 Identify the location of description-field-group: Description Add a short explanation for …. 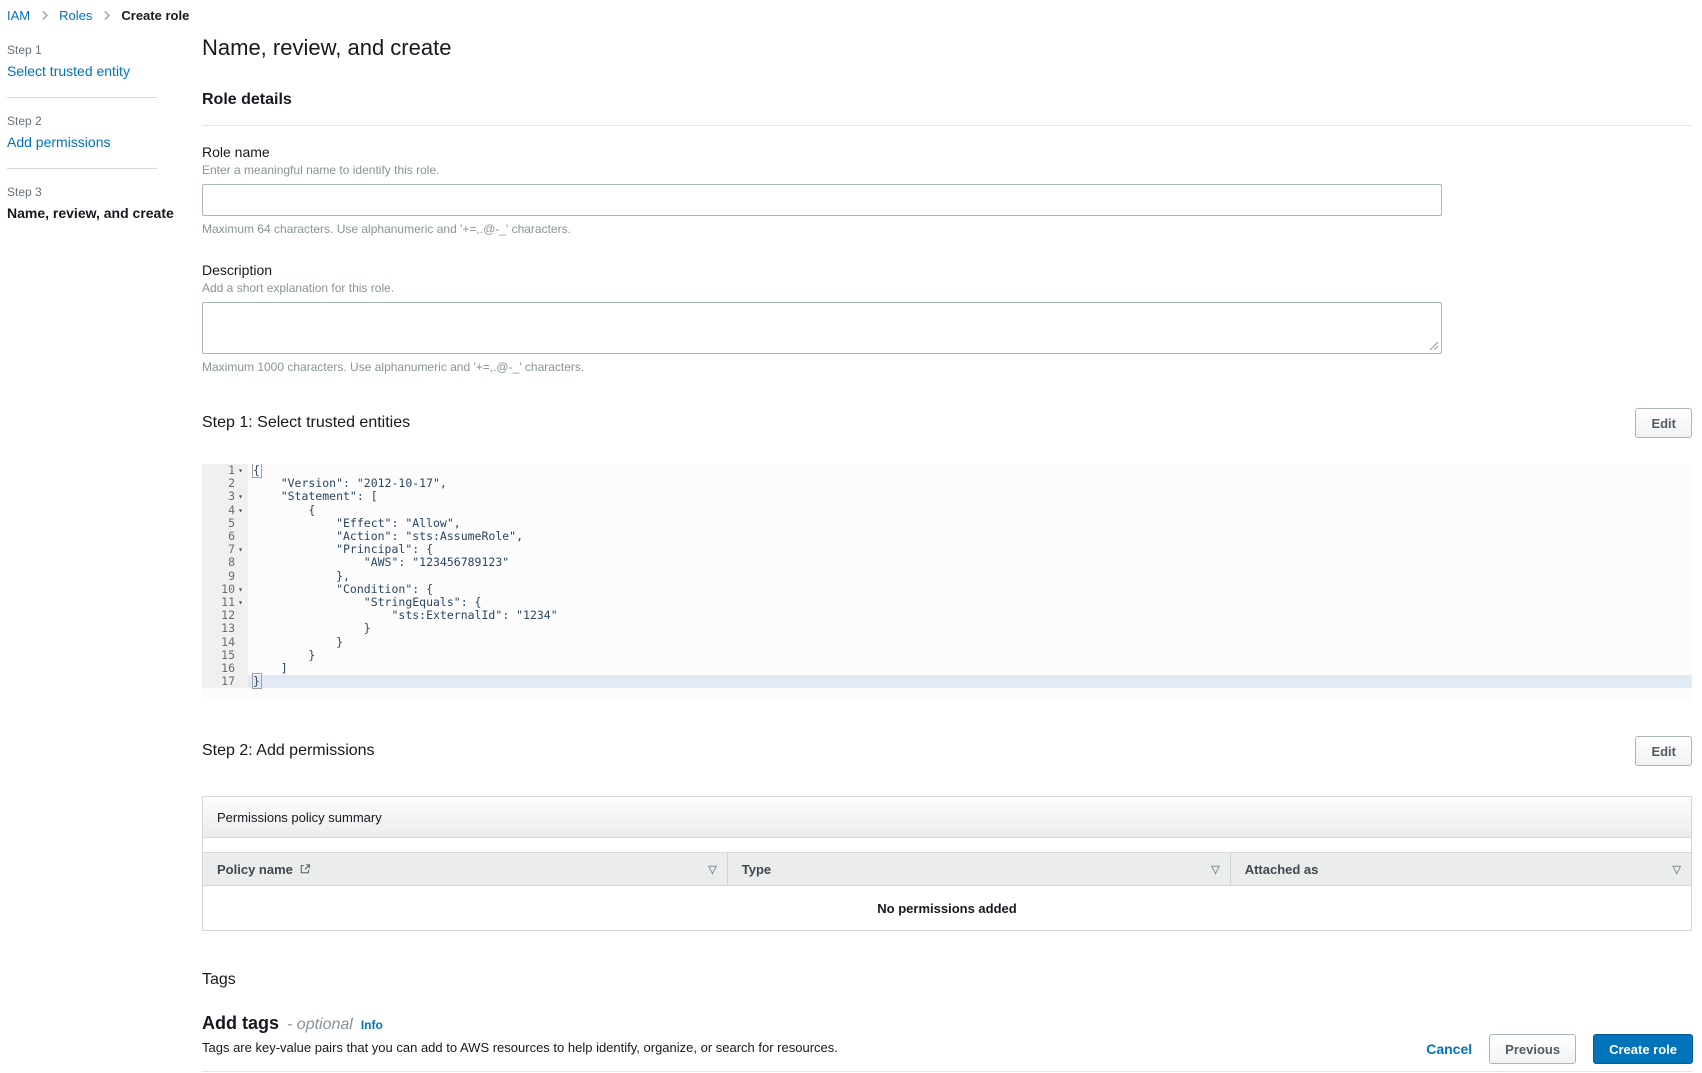
(947, 318).